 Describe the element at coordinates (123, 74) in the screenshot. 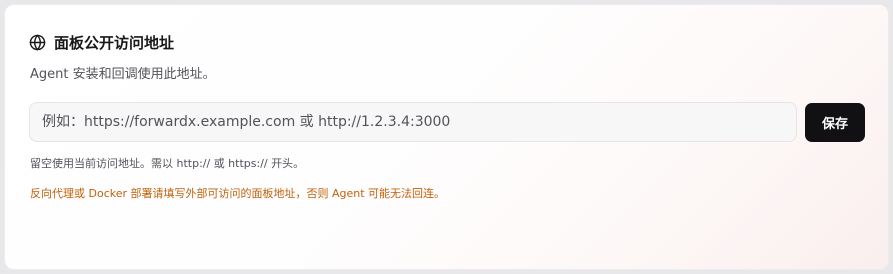

I see `section-description: Agent 安装和回调使用此地址。` at that location.